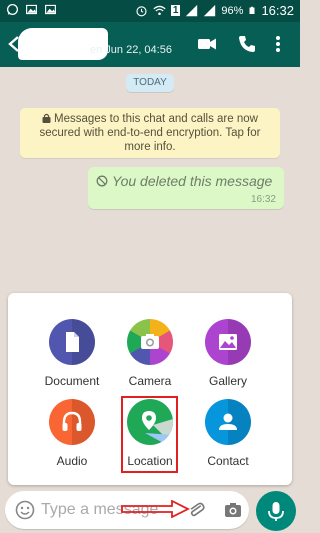 Image resolution: width=320 pixels, height=533 pixels. I want to click on deleted-message-bubble: You deleted this message 16:32, so click(186, 188).